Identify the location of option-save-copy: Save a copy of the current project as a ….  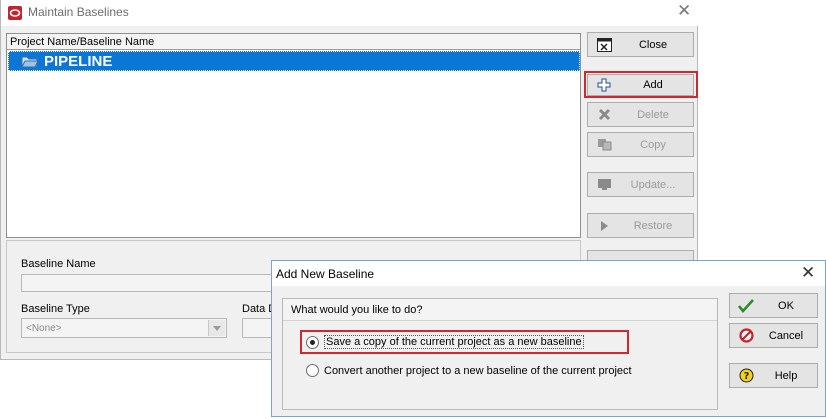
(445, 342).